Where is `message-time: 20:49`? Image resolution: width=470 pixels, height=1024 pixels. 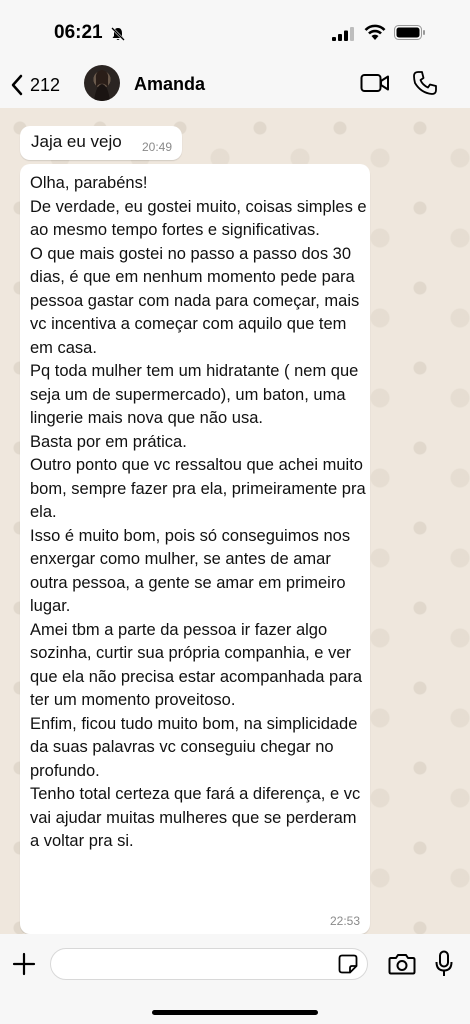 message-time: 20:49 is located at coordinates (156, 147).